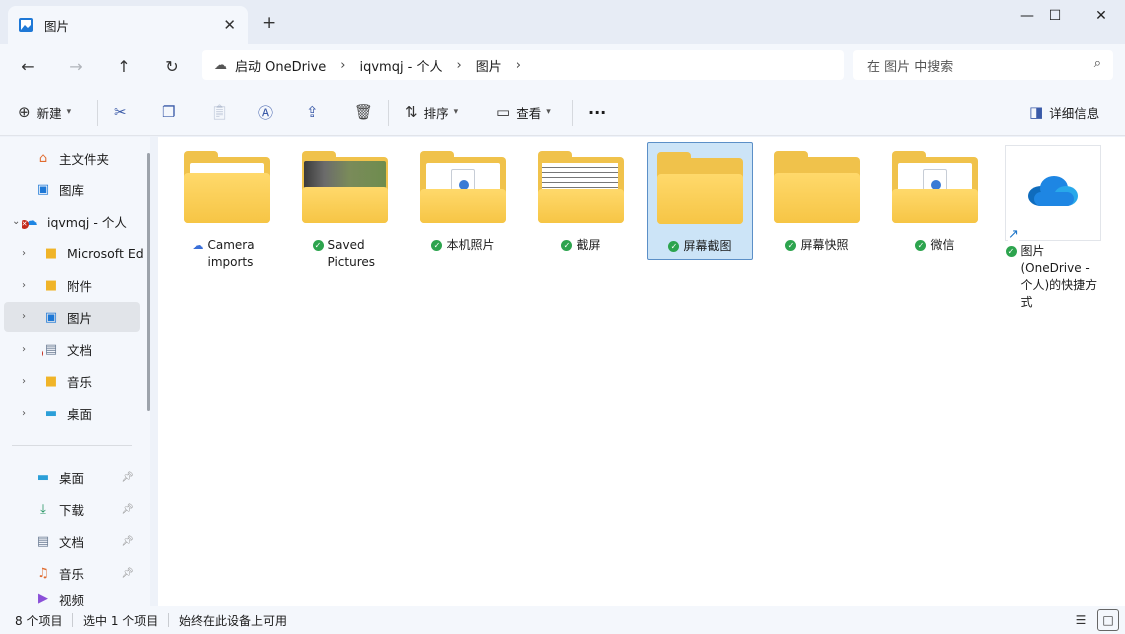  I want to click on list-view-icon: ☰, so click(1081, 620).